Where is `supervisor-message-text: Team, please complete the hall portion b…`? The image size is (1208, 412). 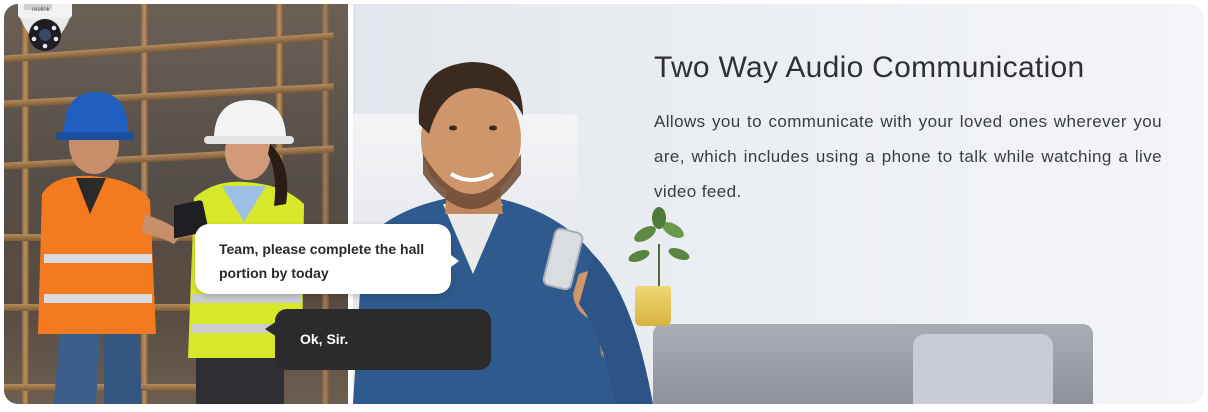 supervisor-message-text: Team, please complete the hall portion b… is located at coordinates (322, 261).